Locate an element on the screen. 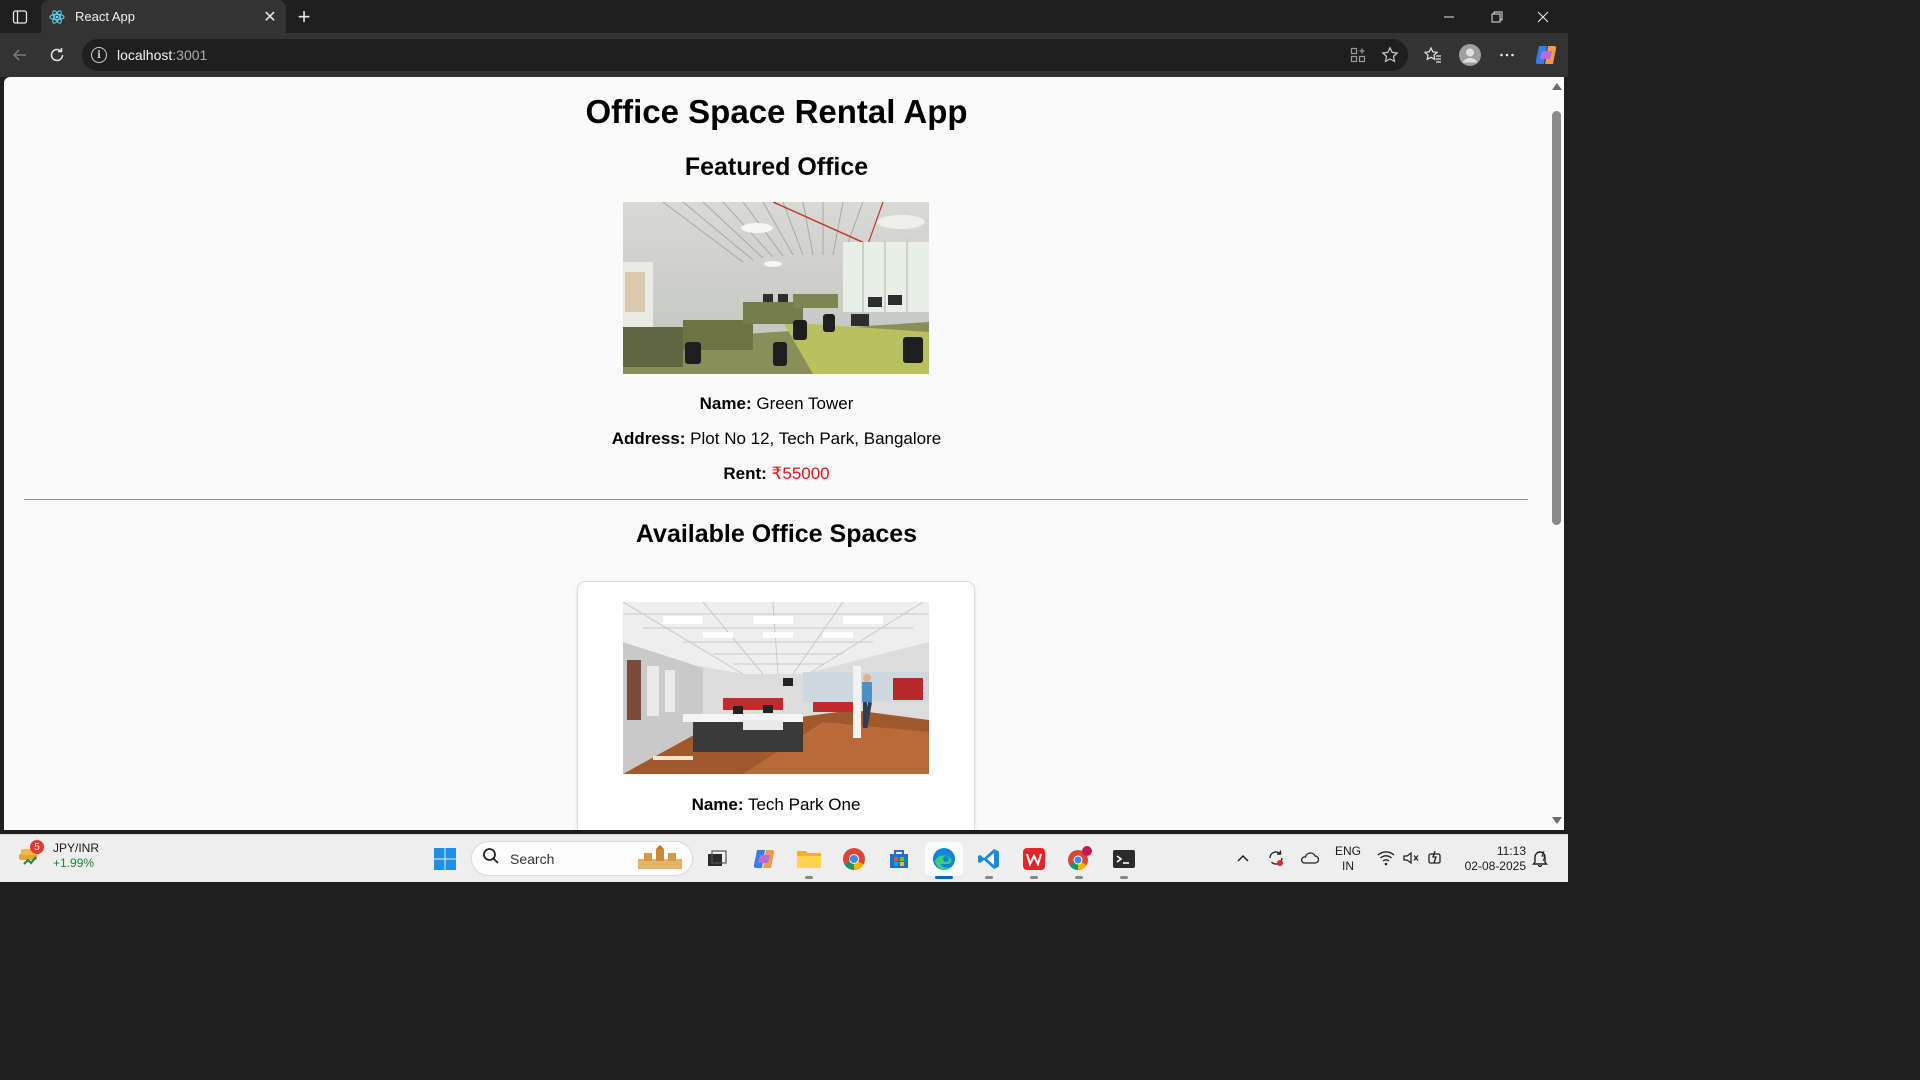  new-tab-button: + is located at coordinates (304, 17).